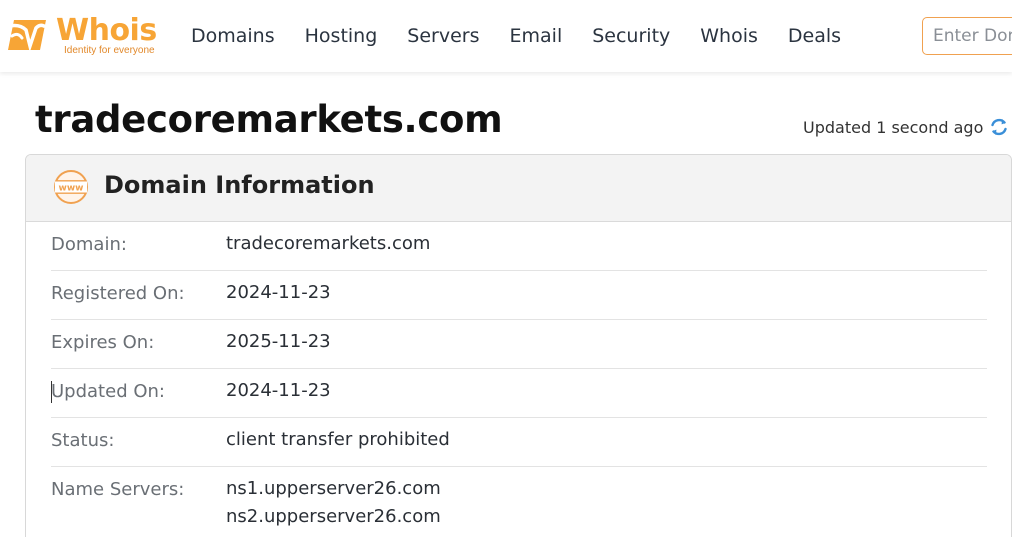  Describe the element at coordinates (341, 36) in the screenshot. I see `nav-item-hosting: Hosting` at that location.